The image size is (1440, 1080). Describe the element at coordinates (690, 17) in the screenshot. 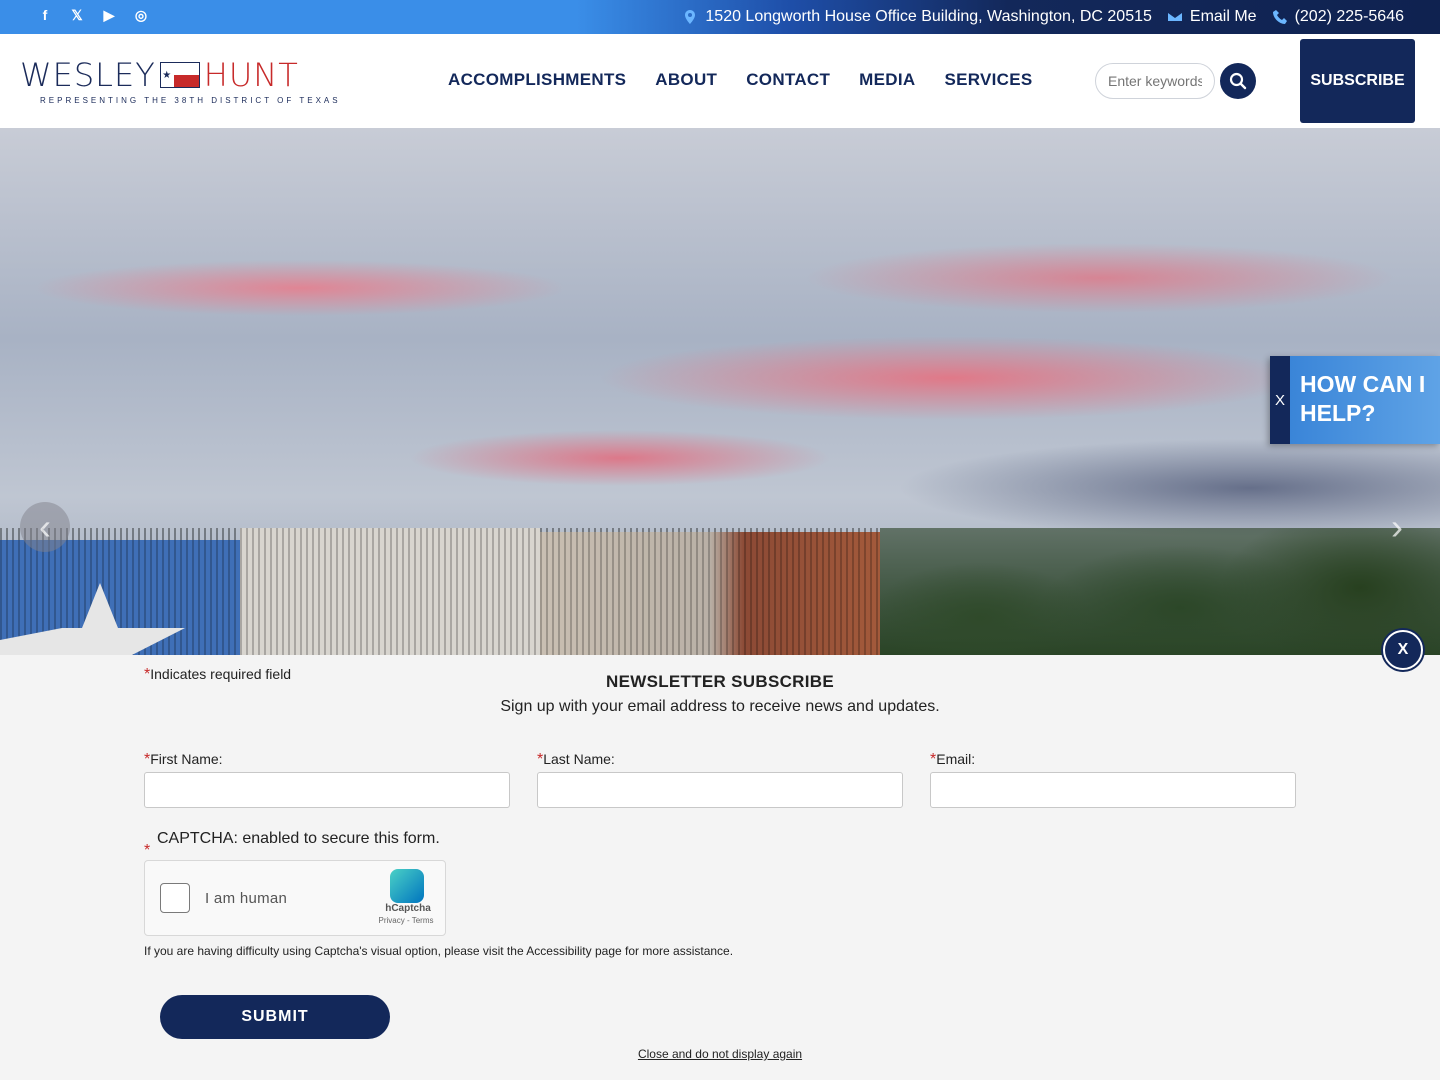

I see `map-pin-icon` at that location.